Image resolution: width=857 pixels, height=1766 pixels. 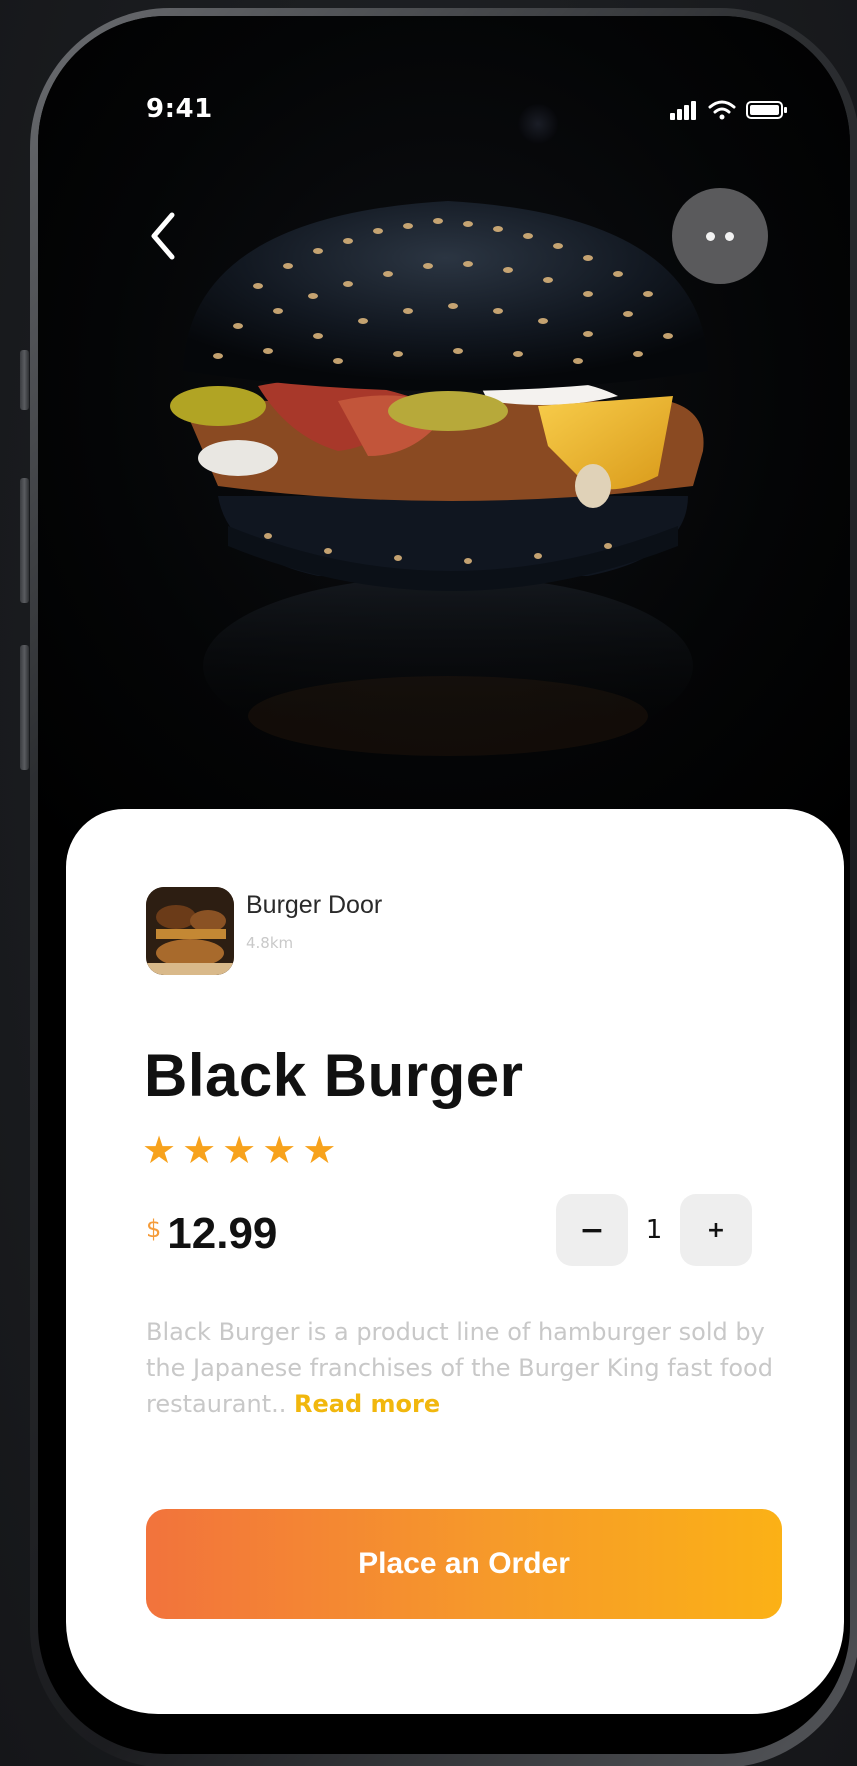 I want to click on signal-icon, so click(x=683, y=110).